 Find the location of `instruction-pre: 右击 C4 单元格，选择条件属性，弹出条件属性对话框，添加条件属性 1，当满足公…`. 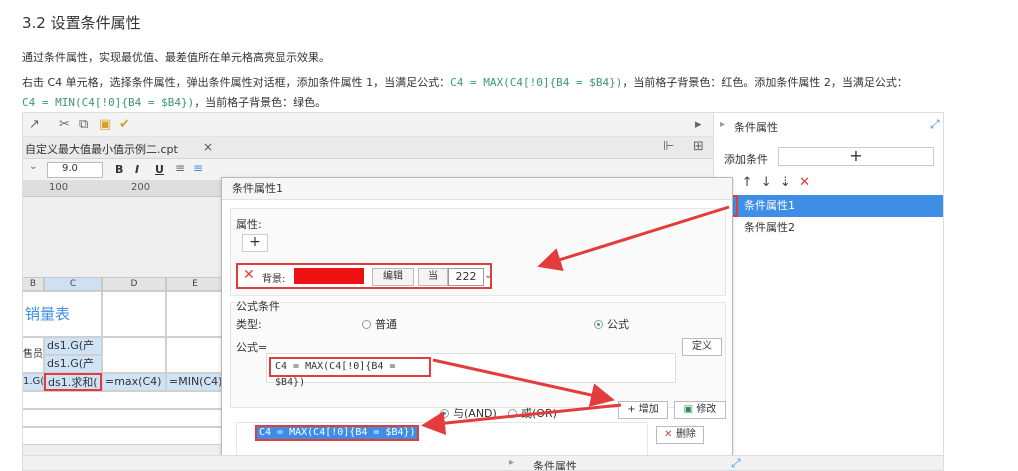

instruction-pre: 右击 C4 单元格，选择条件属性，弹出条件属性对话框，添加条件属性 1，当满足公… is located at coordinates (236, 82).